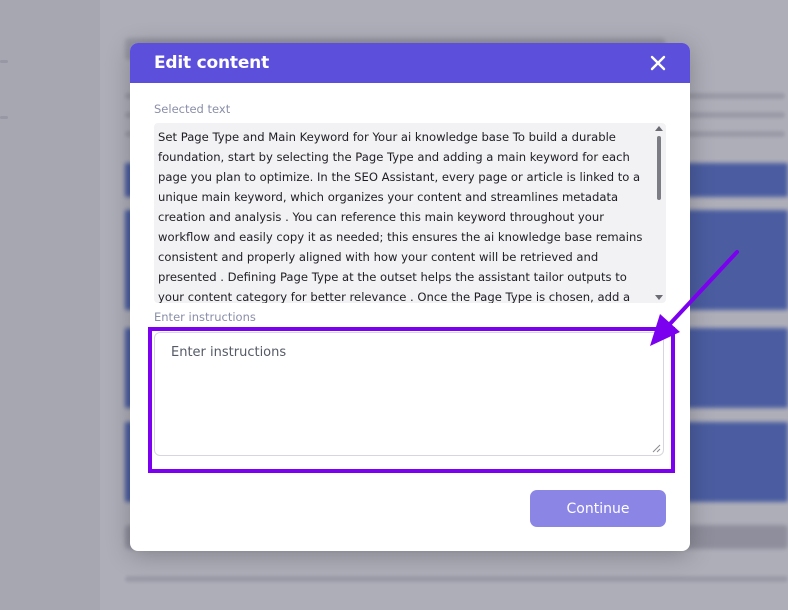  I want to click on modal-title: Edit content, so click(211, 63).